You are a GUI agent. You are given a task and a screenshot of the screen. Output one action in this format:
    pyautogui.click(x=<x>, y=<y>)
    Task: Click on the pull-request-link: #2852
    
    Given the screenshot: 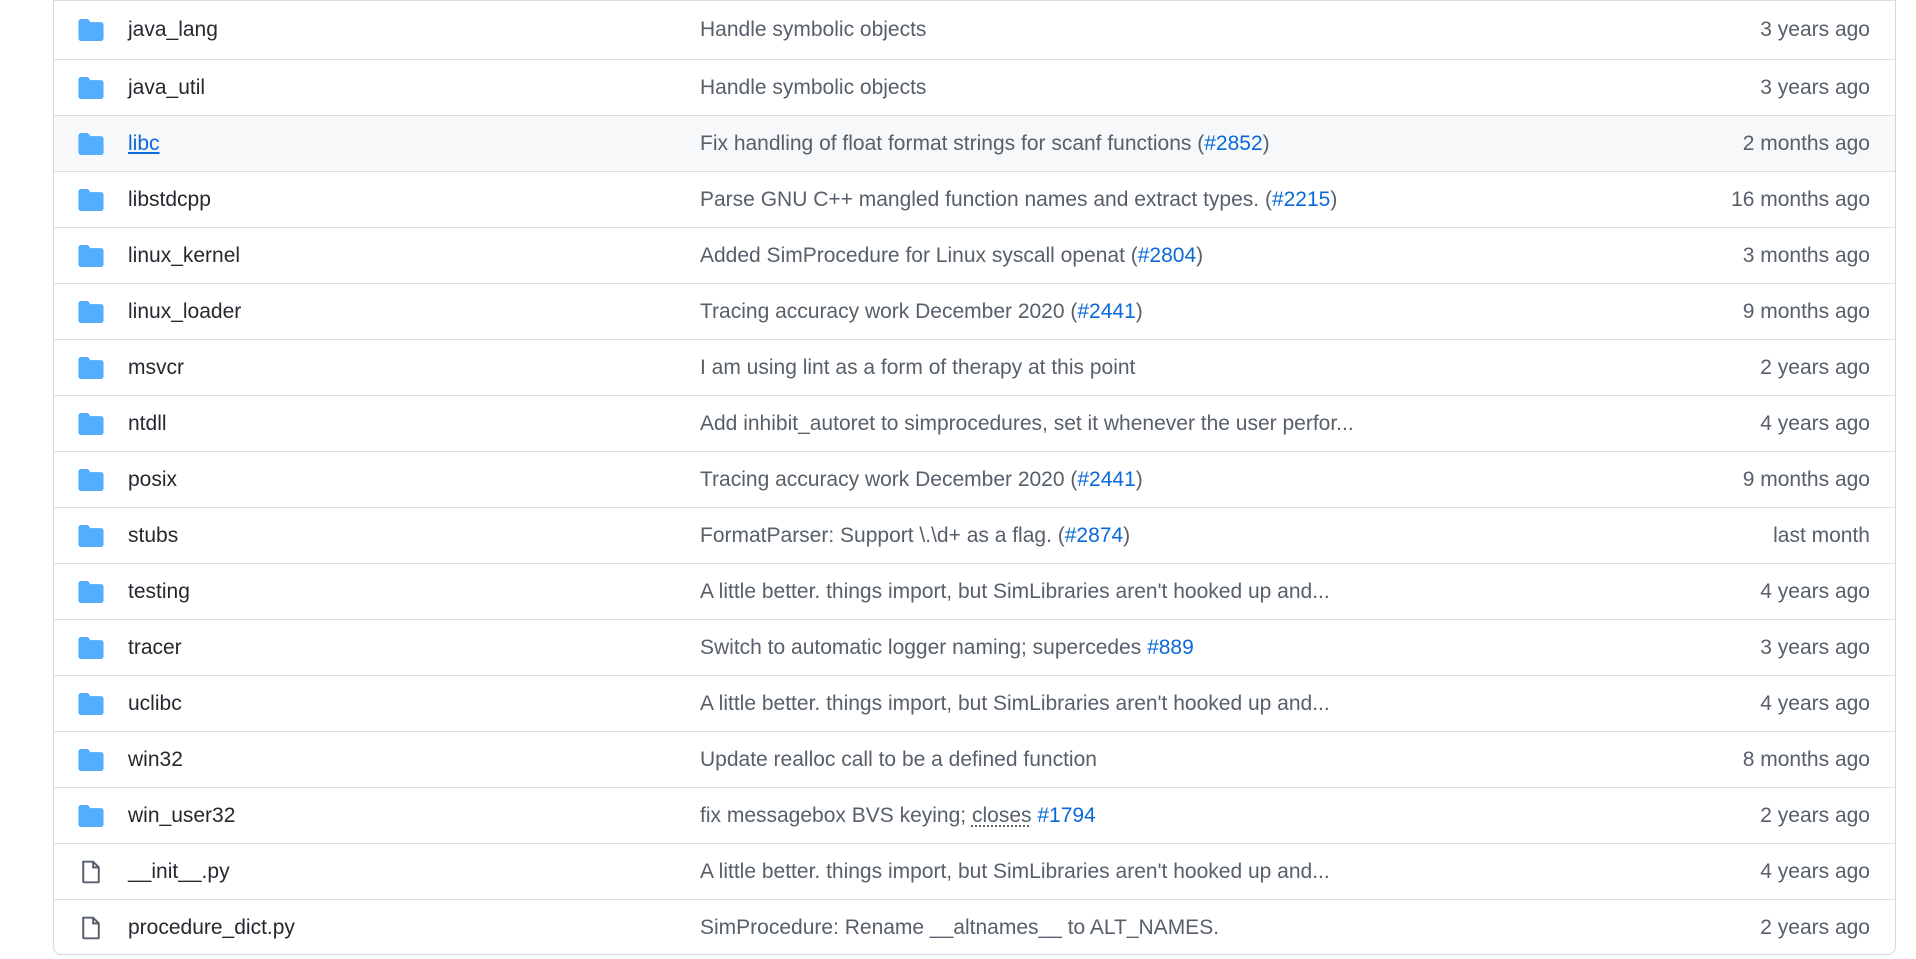 What is the action you would take?
    pyautogui.click(x=1233, y=143)
    